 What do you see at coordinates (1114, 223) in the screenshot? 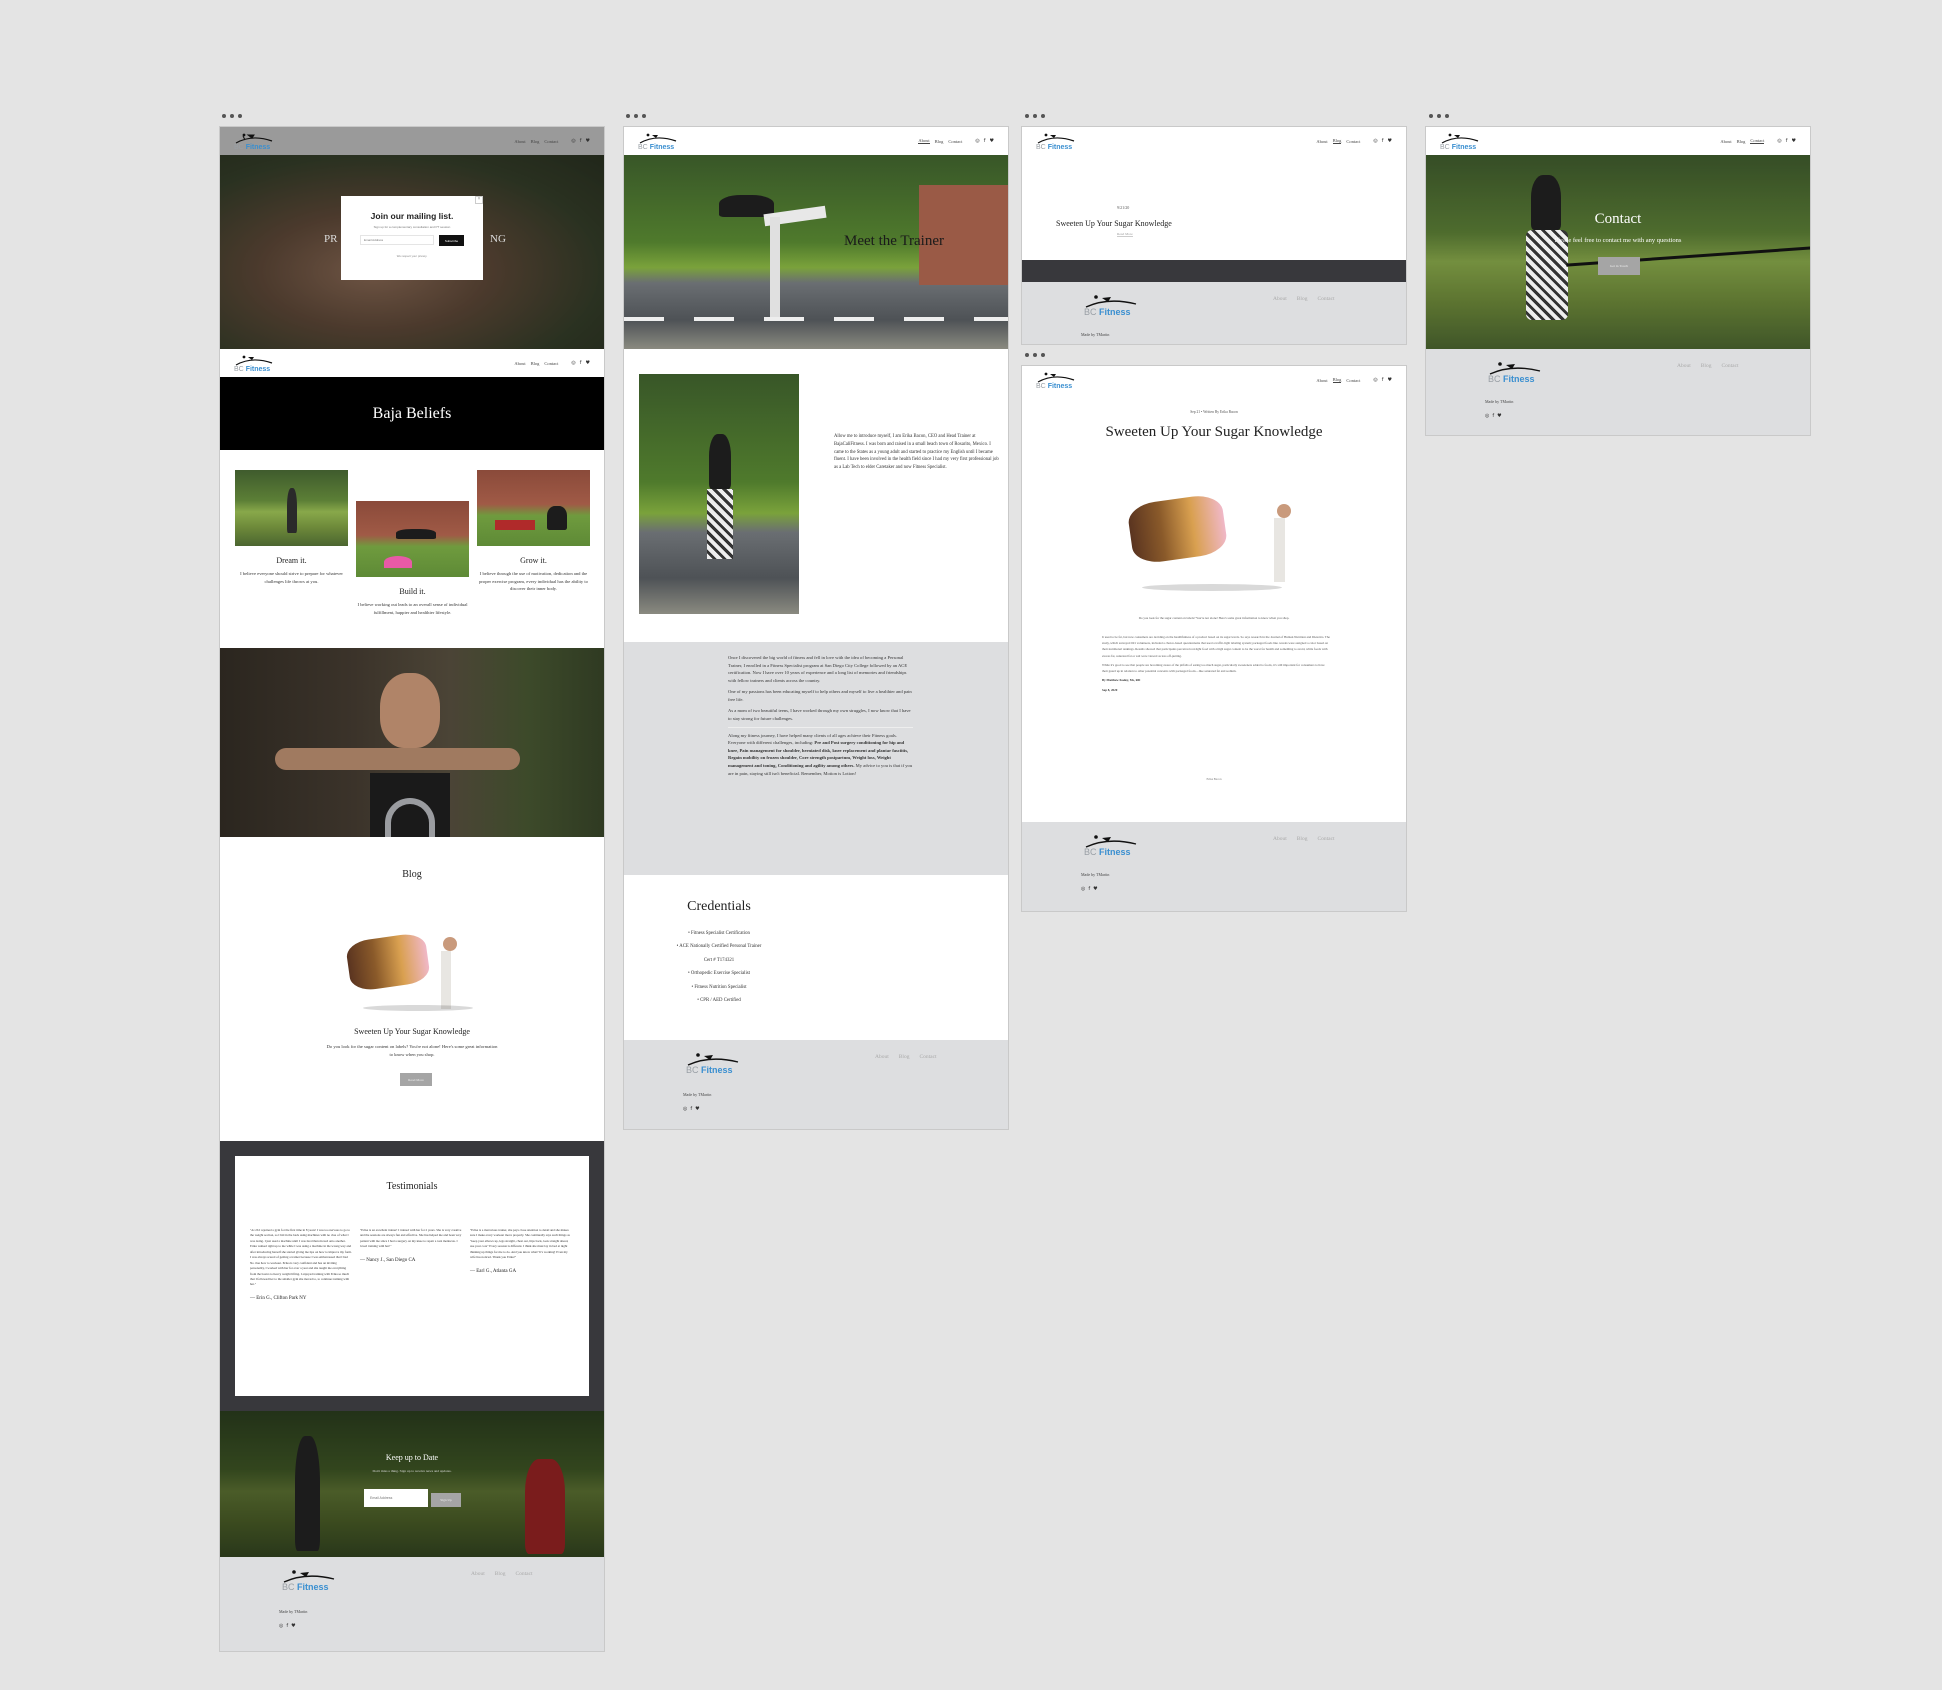
I see `blog-list-title: Sweeten Up Your Sugar Knowledge` at bounding box center [1114, 223].